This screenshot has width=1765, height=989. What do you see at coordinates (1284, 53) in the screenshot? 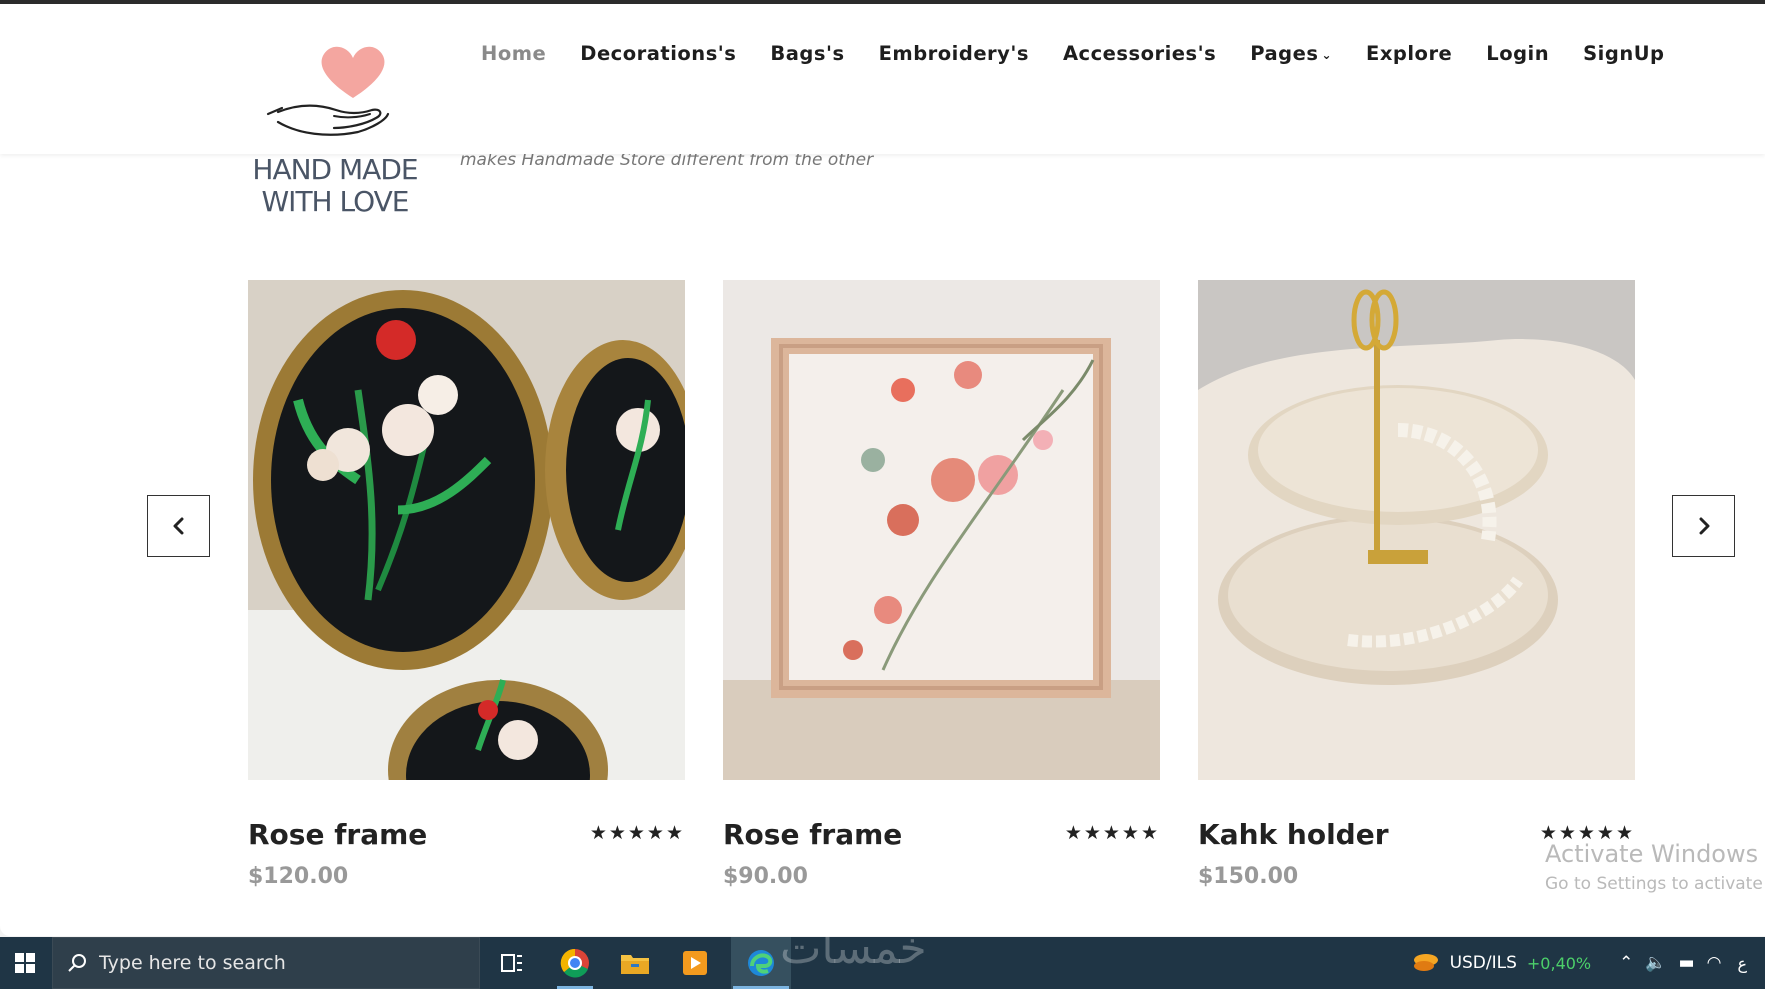
I see `nav-pages-label: Pages` at bounding box center [1284, 53].